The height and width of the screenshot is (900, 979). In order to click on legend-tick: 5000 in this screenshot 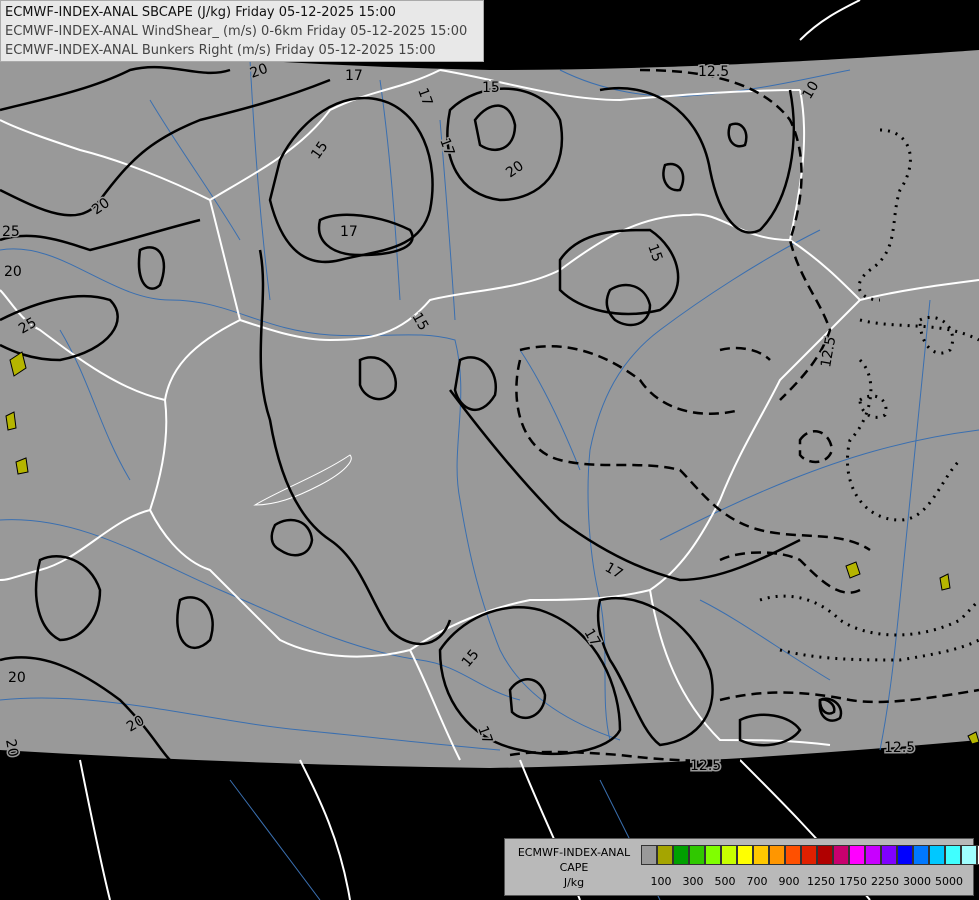, I will do `click(949, 881)`.